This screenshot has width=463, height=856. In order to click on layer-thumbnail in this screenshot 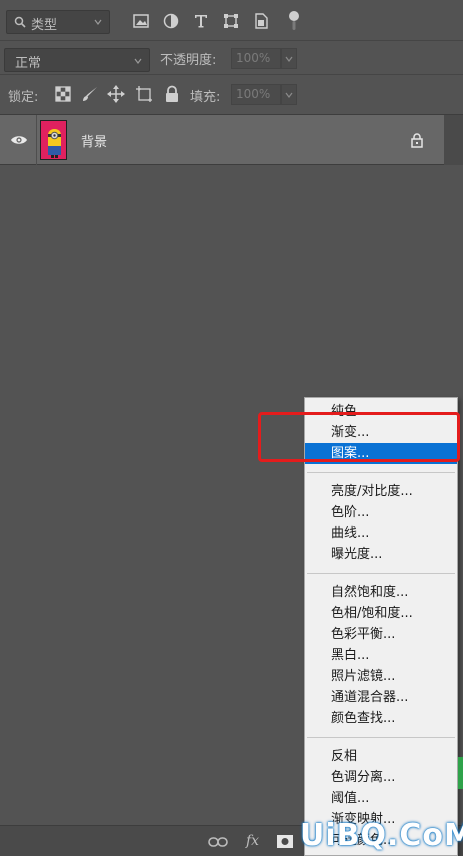, I will do `click(53, 140)`.